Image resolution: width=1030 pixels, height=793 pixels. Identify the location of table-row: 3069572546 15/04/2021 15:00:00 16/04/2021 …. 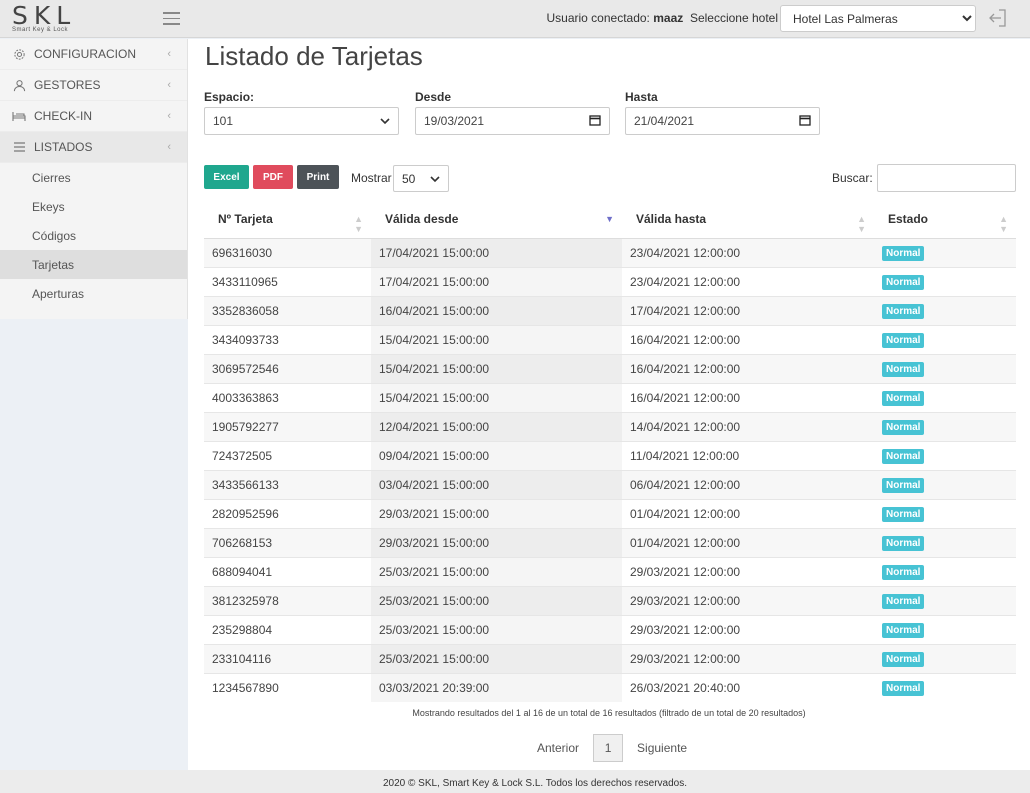
(610, 368).